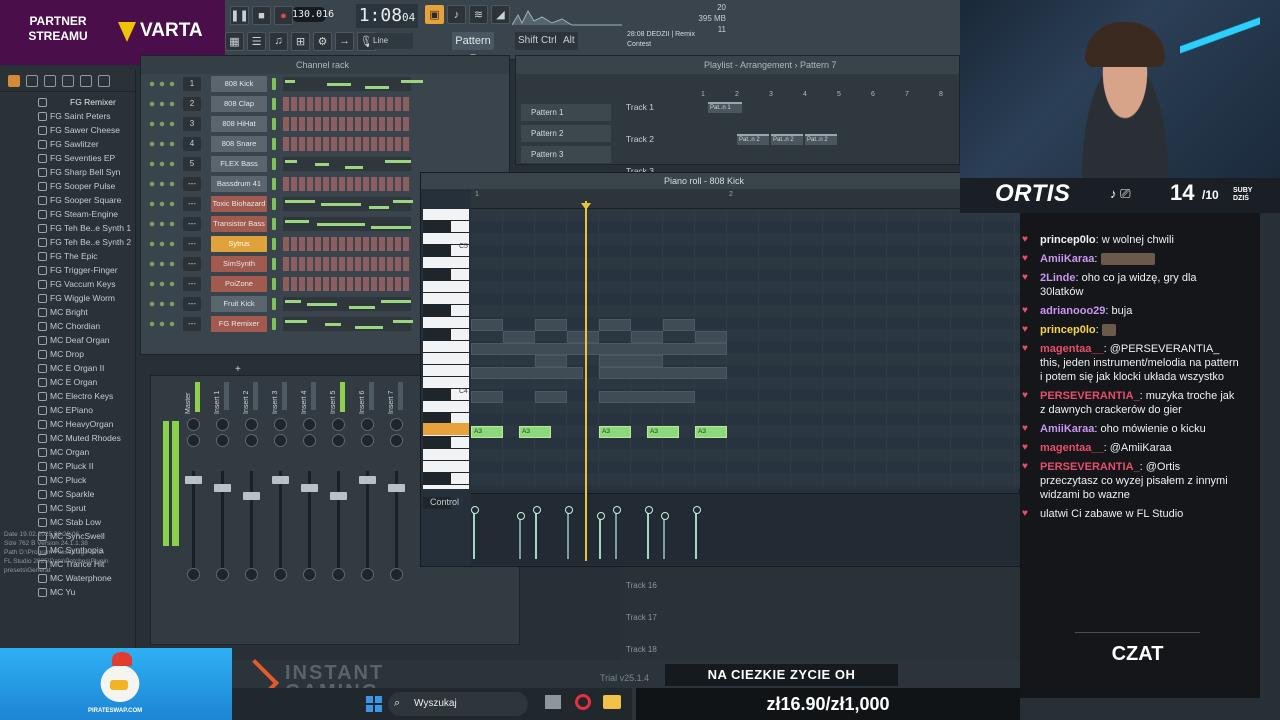  What do you see at coordinates (334, 399) in the screenshot?
I see `mixer-strip-label: Insert 5` at bounding box center [334, 399].